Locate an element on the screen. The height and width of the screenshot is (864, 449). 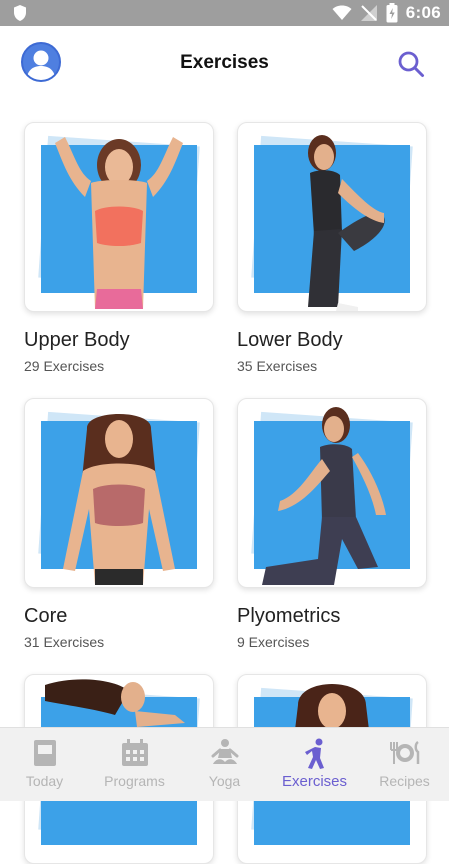
exercise-icon is located at coordinates (314, 753).